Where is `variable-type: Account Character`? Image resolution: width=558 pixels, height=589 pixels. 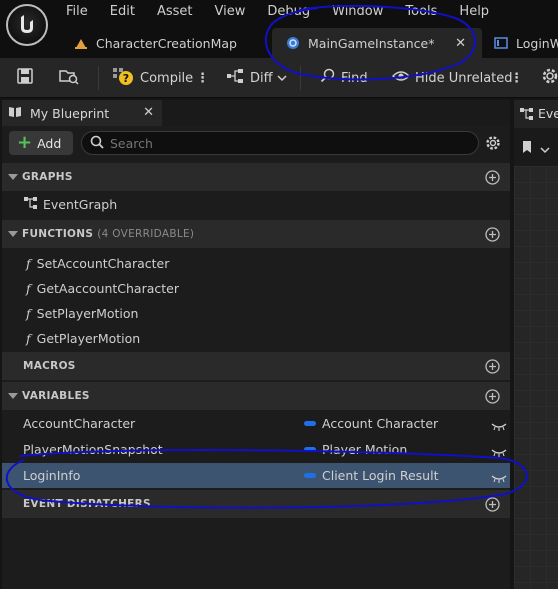
variable-type: Account Character is located at coordinates (371, 423).